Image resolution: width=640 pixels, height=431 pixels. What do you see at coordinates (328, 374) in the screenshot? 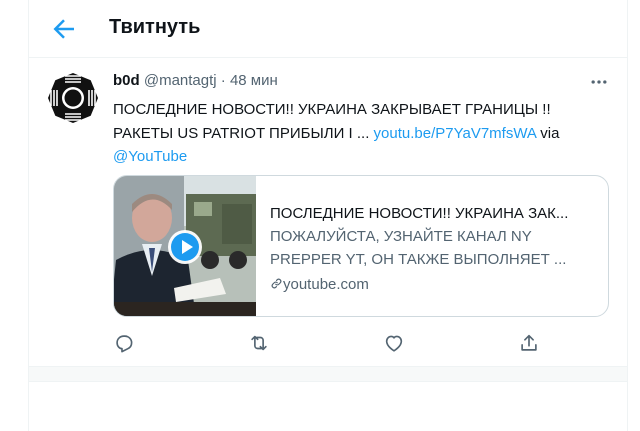
I see `section-separator` at bounding box center [328, 374].